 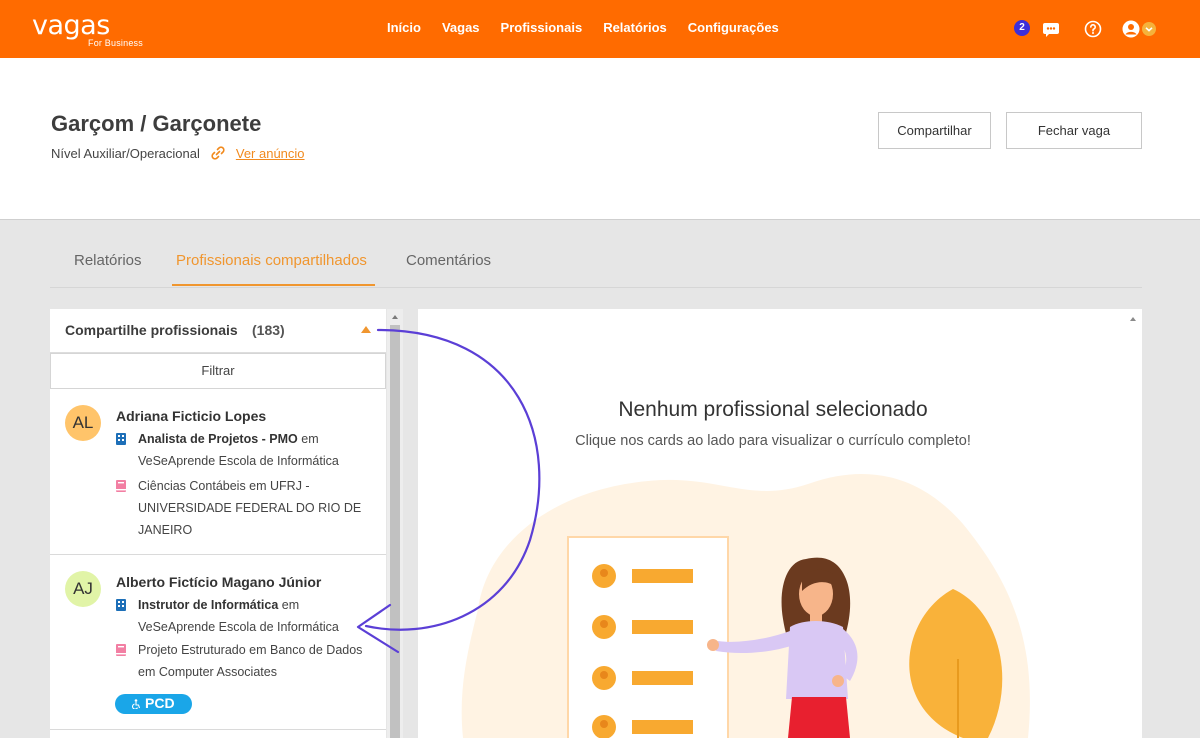 What do you see at coordinates (270, 153) in the screenshot?
I see `view-ad-link: Ver anúncio` at bounding box center [270, 153].